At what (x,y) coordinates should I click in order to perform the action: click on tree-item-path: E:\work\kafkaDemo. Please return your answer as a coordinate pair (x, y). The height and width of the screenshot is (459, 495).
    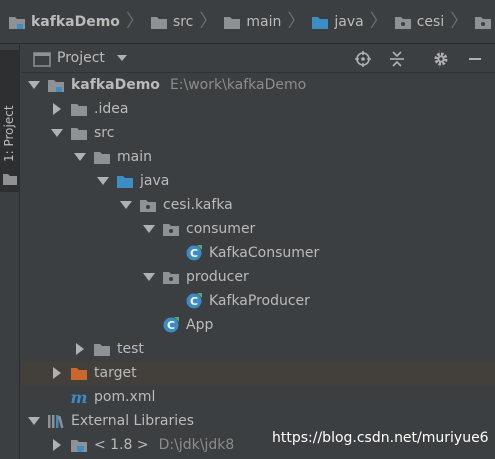
    Looking at the image, I should click on (238, 85).